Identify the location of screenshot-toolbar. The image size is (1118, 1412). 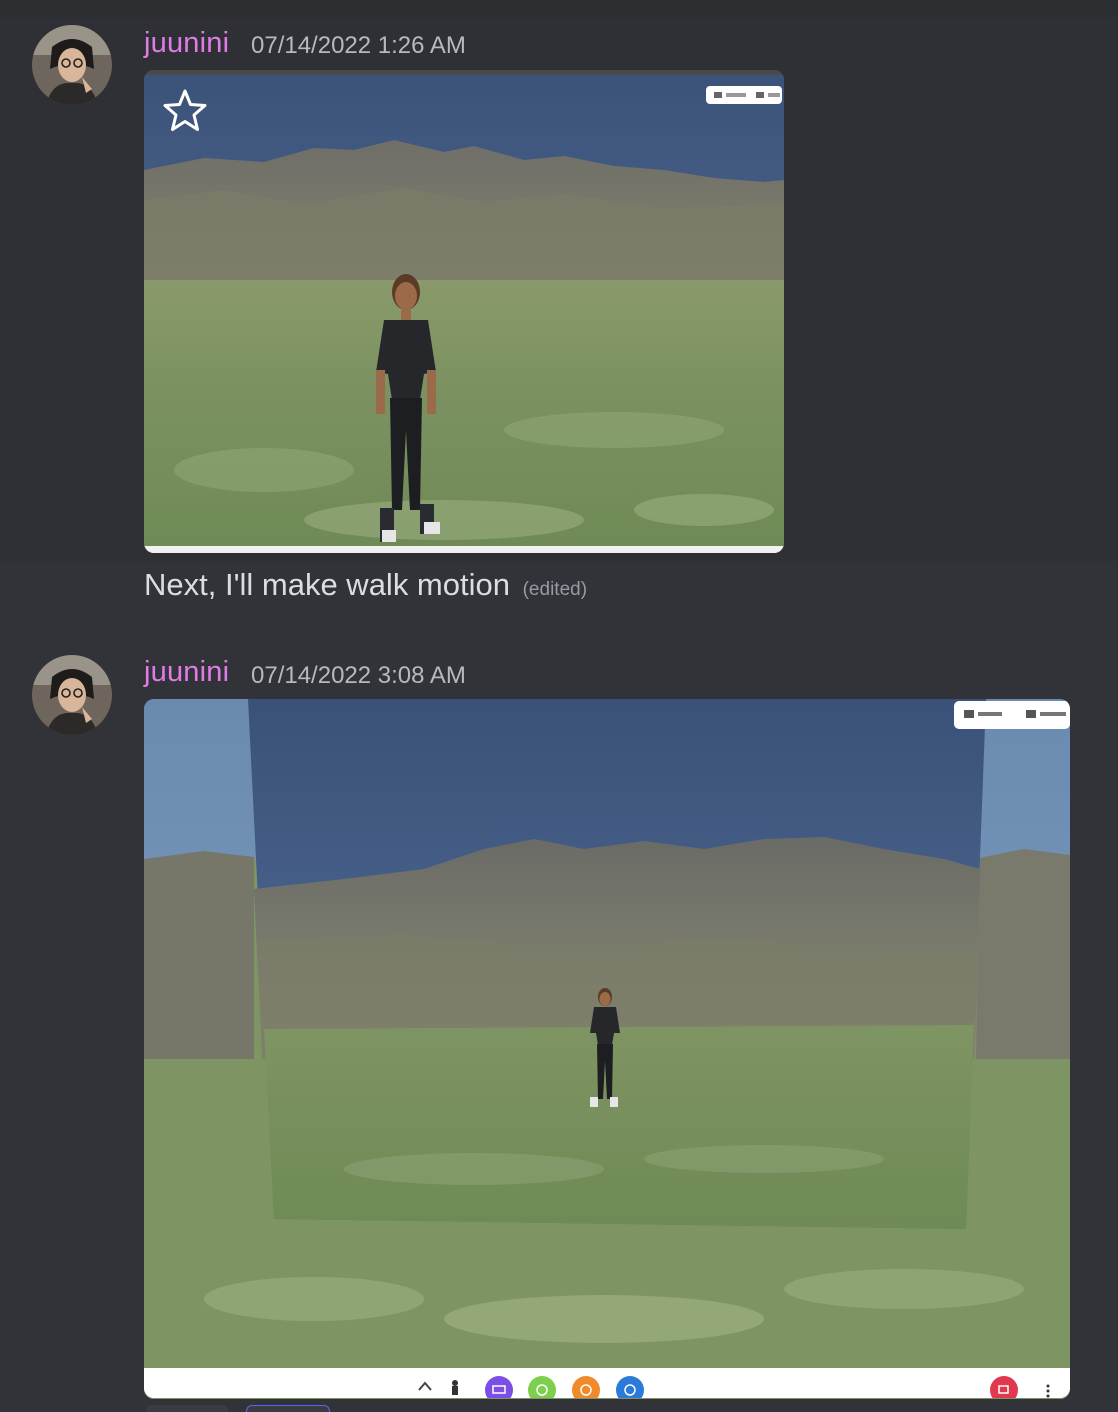
(607, 1386).